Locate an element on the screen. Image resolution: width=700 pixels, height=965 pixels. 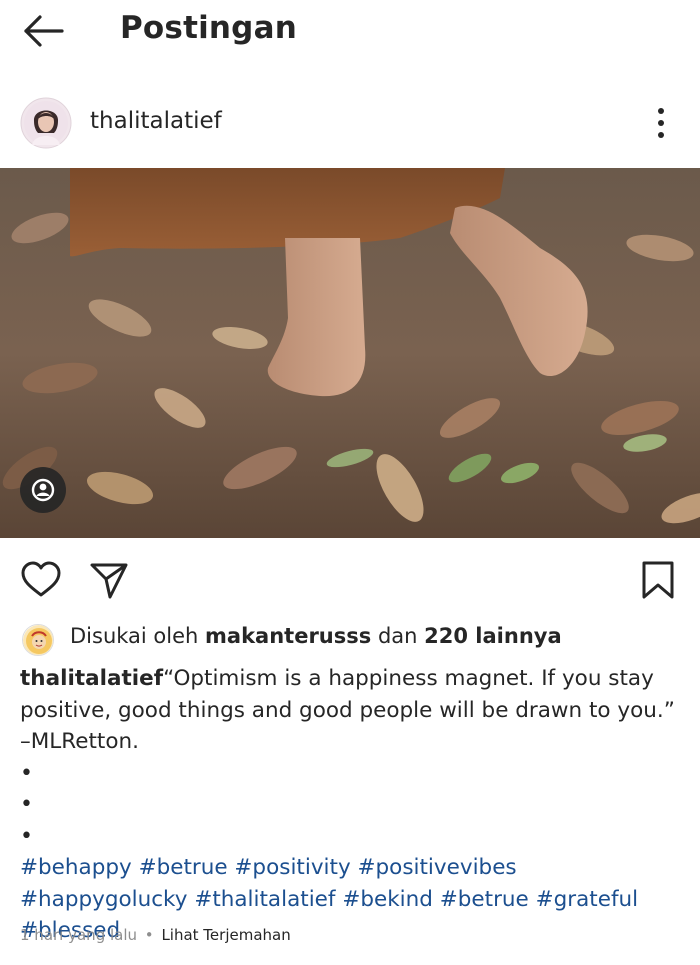
hashtag: #thalitalatief is located at coordinates (264, 899).